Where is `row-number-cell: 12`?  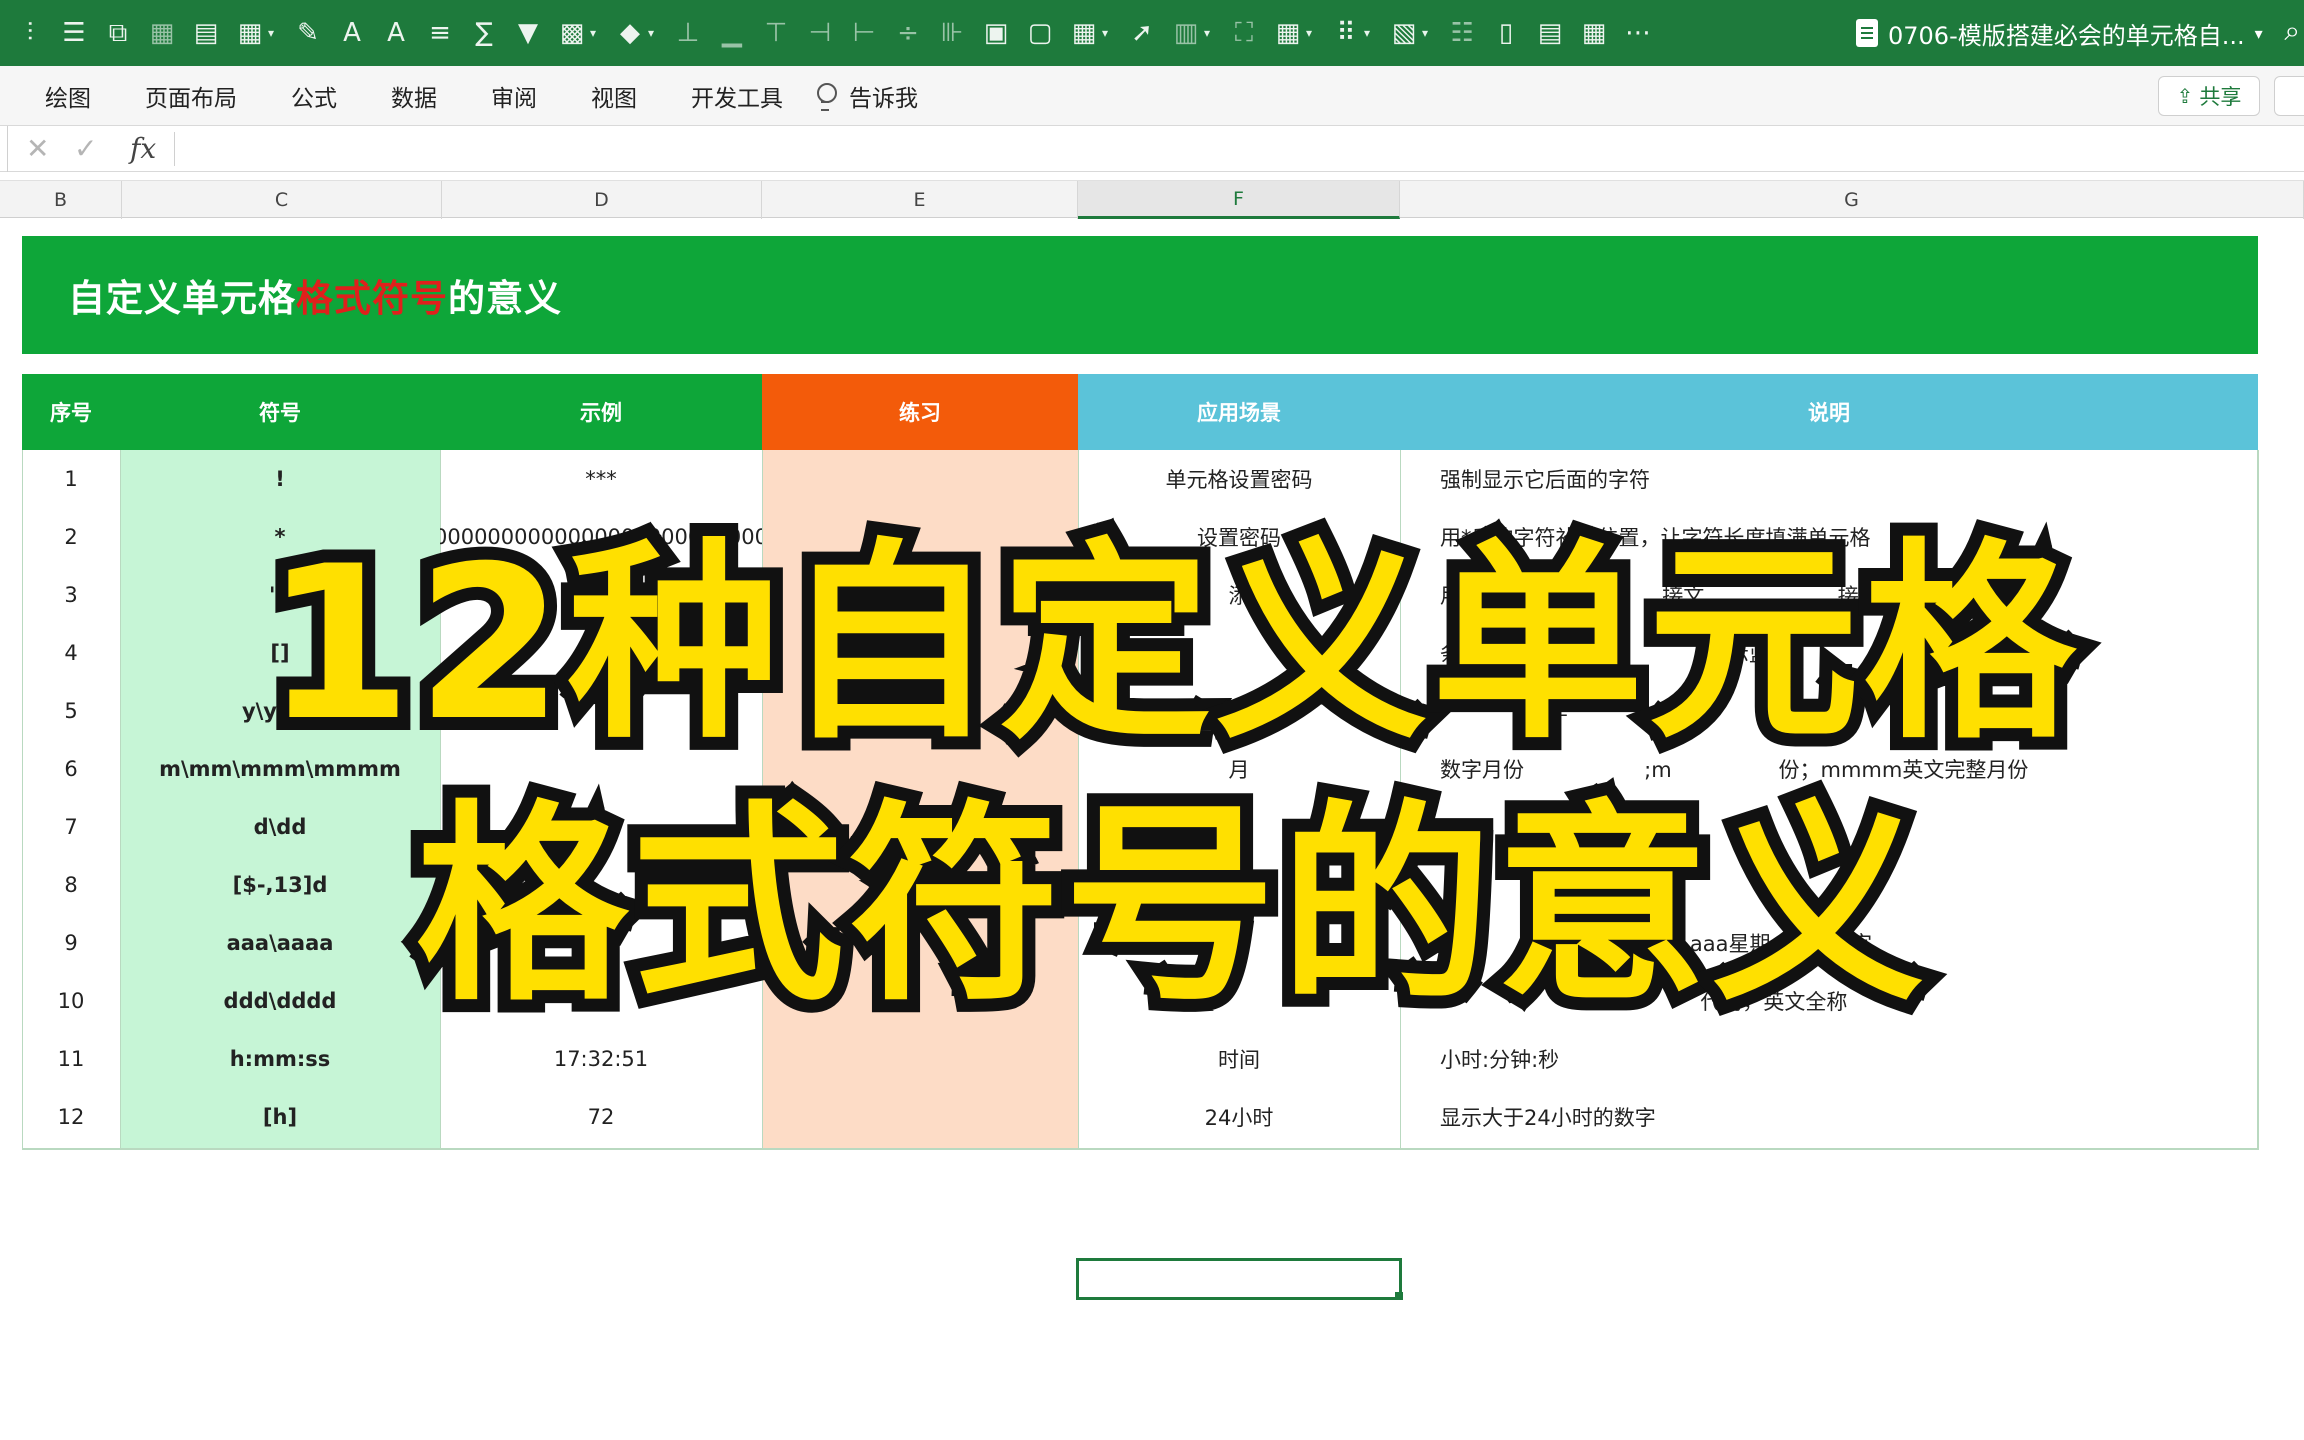
row-number-cell: 12 is located at coordinates (71, 1117).